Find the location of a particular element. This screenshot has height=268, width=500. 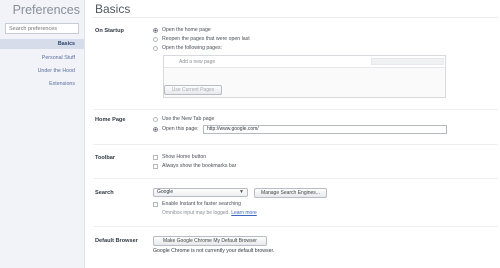

checkbox-bookmarks-bar is located at coordinates (155, 166).